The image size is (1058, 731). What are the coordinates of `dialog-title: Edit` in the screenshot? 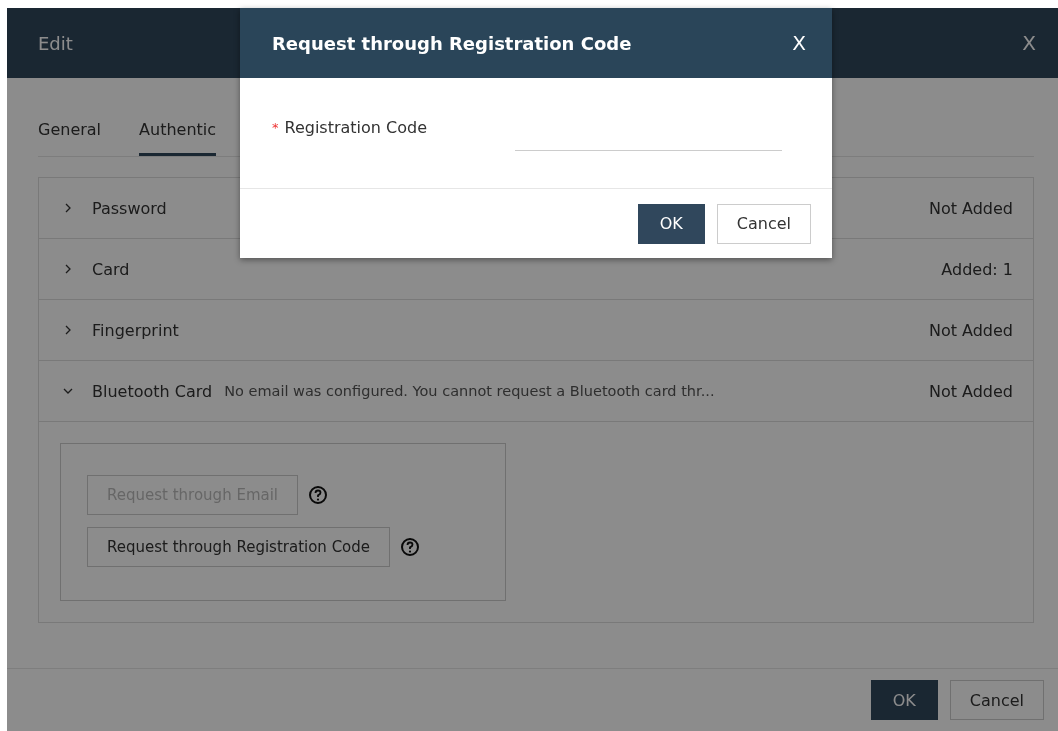 It's located at (55, 43).